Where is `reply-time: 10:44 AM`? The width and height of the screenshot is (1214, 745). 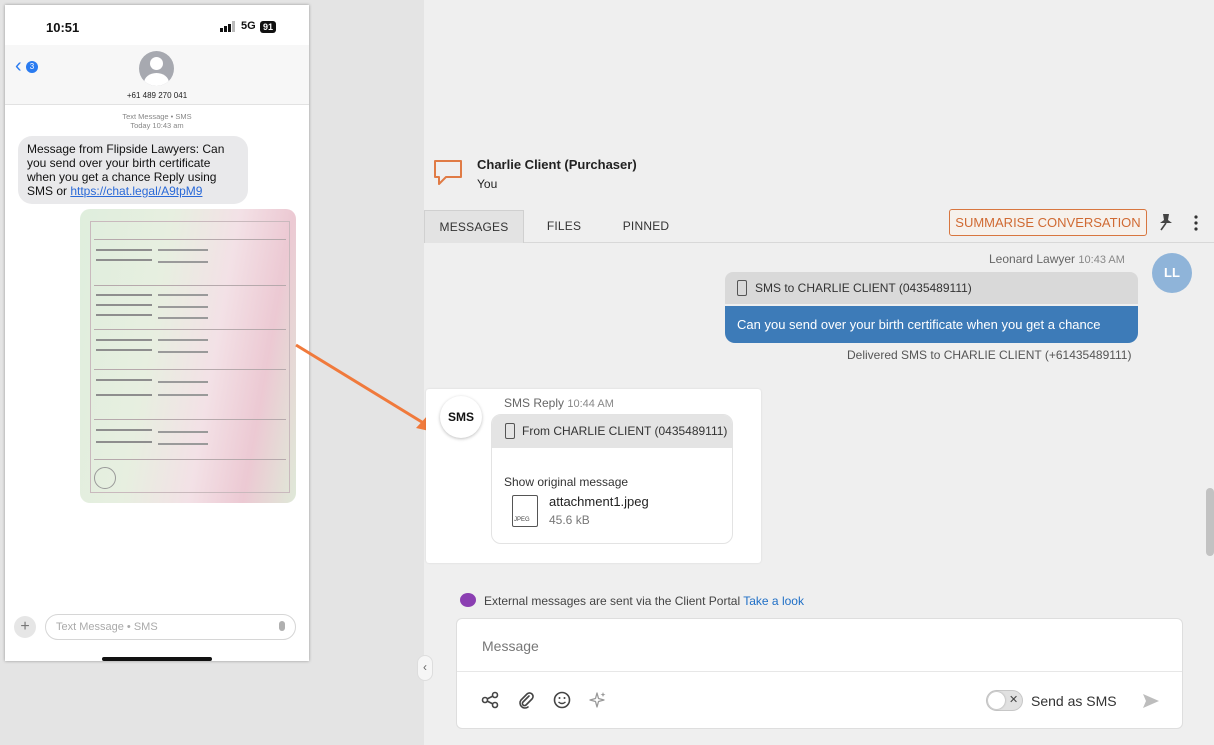
reply-time: 10:44 AM is located at coordinates (590, 404).